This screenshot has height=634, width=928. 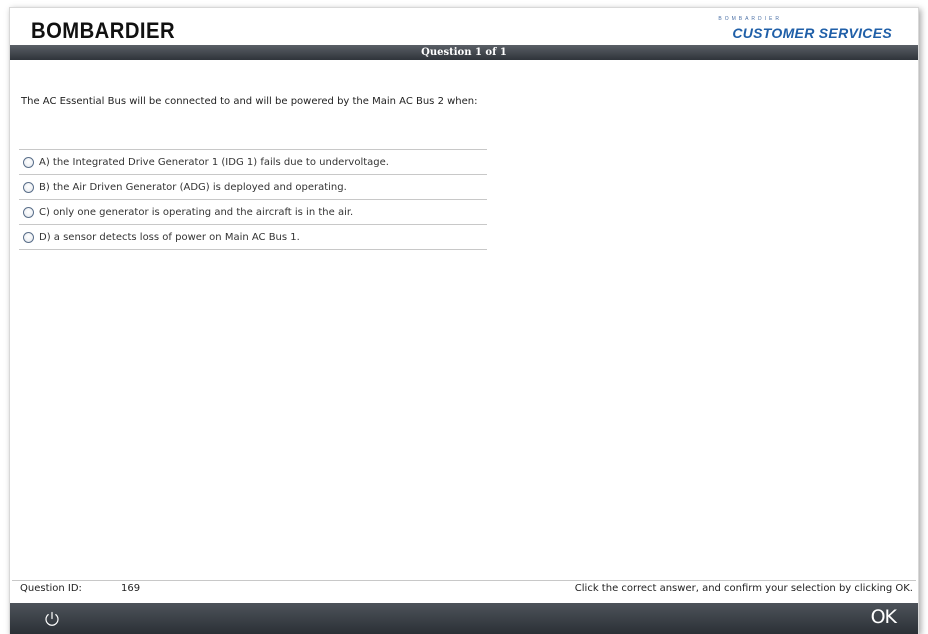 What do you see at coordinates (52, 619) in the screenshot?
I see `power-icon` at bounding box center [52, 619].